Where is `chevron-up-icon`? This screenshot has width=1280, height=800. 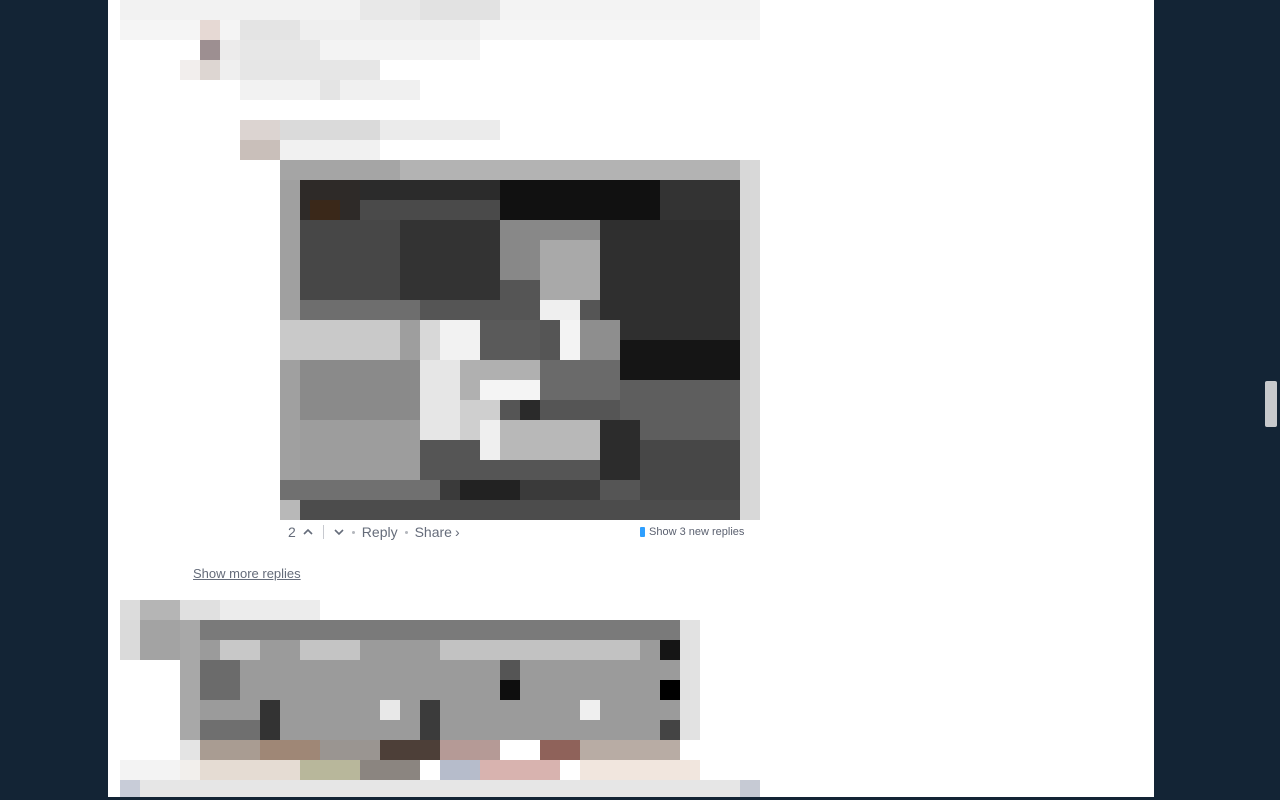 chevron-up-icon is located at coordinates (308, 532).